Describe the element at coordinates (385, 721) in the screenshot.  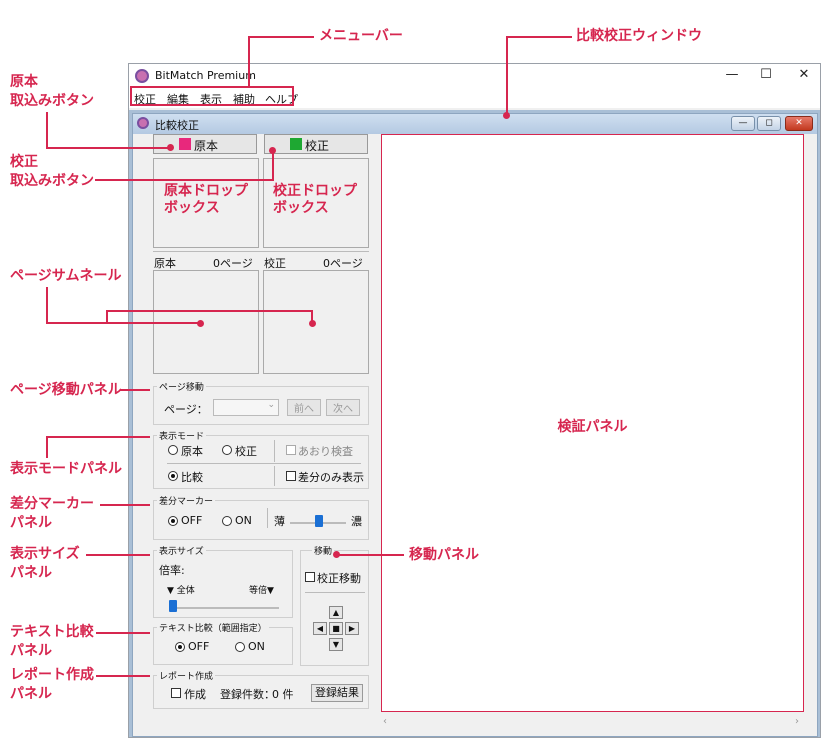
I see `scroll-left-icon: ‹` at that location.